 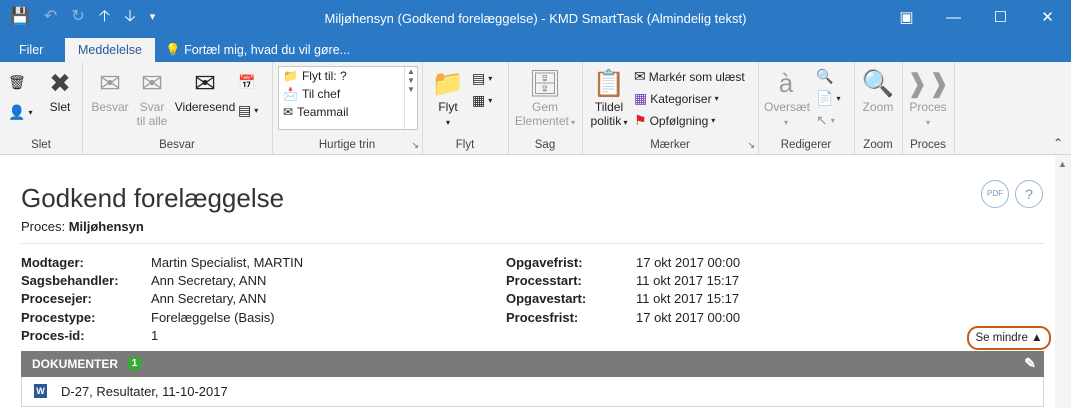 I want to click on chevrons-icon: ❱❱, so click(x=928, y=83).